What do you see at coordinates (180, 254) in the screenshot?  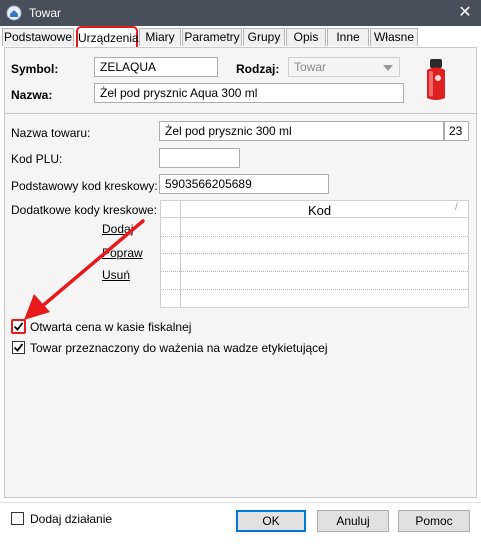 I see `grid-indicator-column` at bounding box center [180, 254].